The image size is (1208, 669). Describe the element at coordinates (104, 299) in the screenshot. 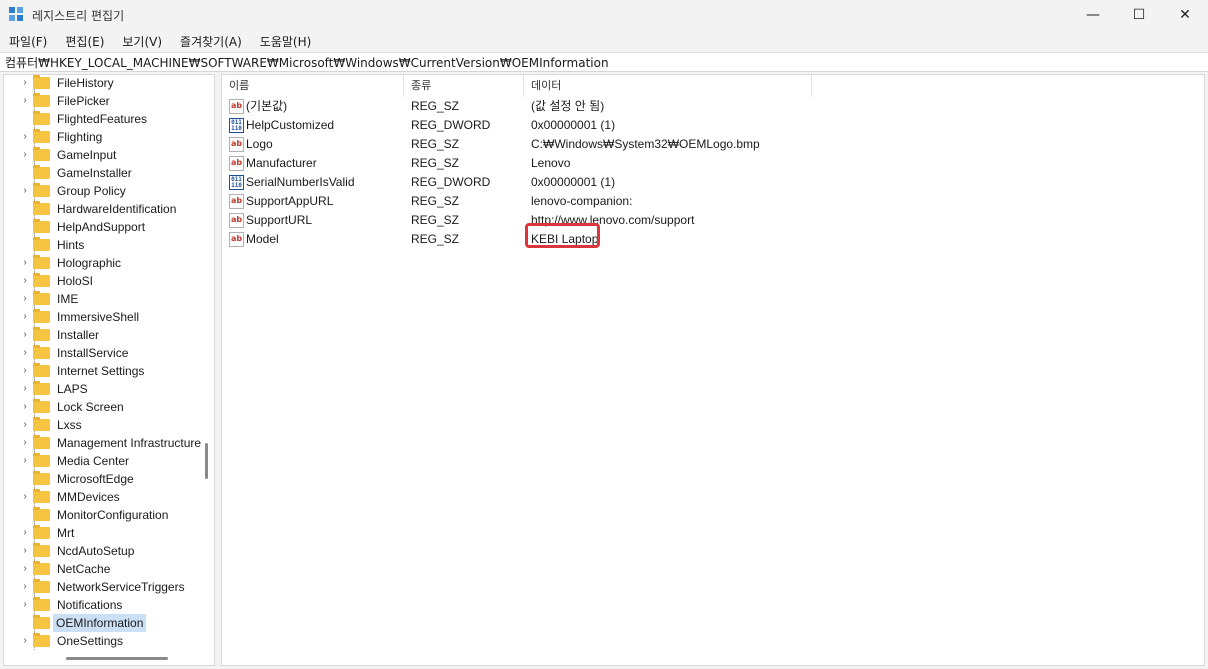

I see `tree-item: › IME` at that location.